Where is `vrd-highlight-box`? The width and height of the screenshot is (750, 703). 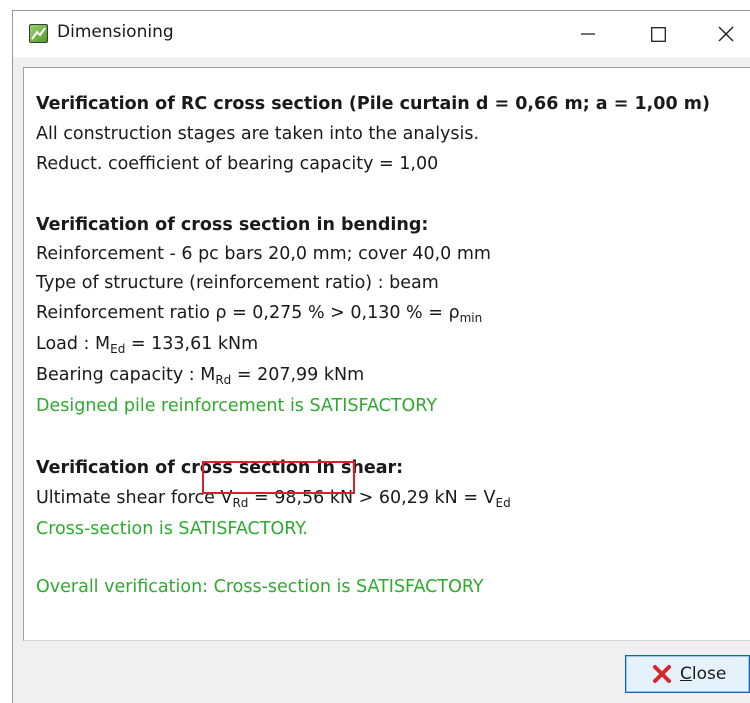 vrd-highlight-box is located at coordinates (278, 477).